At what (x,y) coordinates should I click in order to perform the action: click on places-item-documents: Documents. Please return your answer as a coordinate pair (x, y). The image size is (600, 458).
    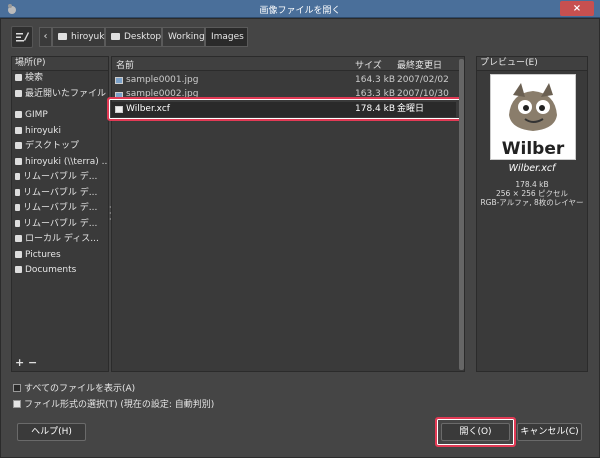
    Looking at the image, I should click on (60, 271).